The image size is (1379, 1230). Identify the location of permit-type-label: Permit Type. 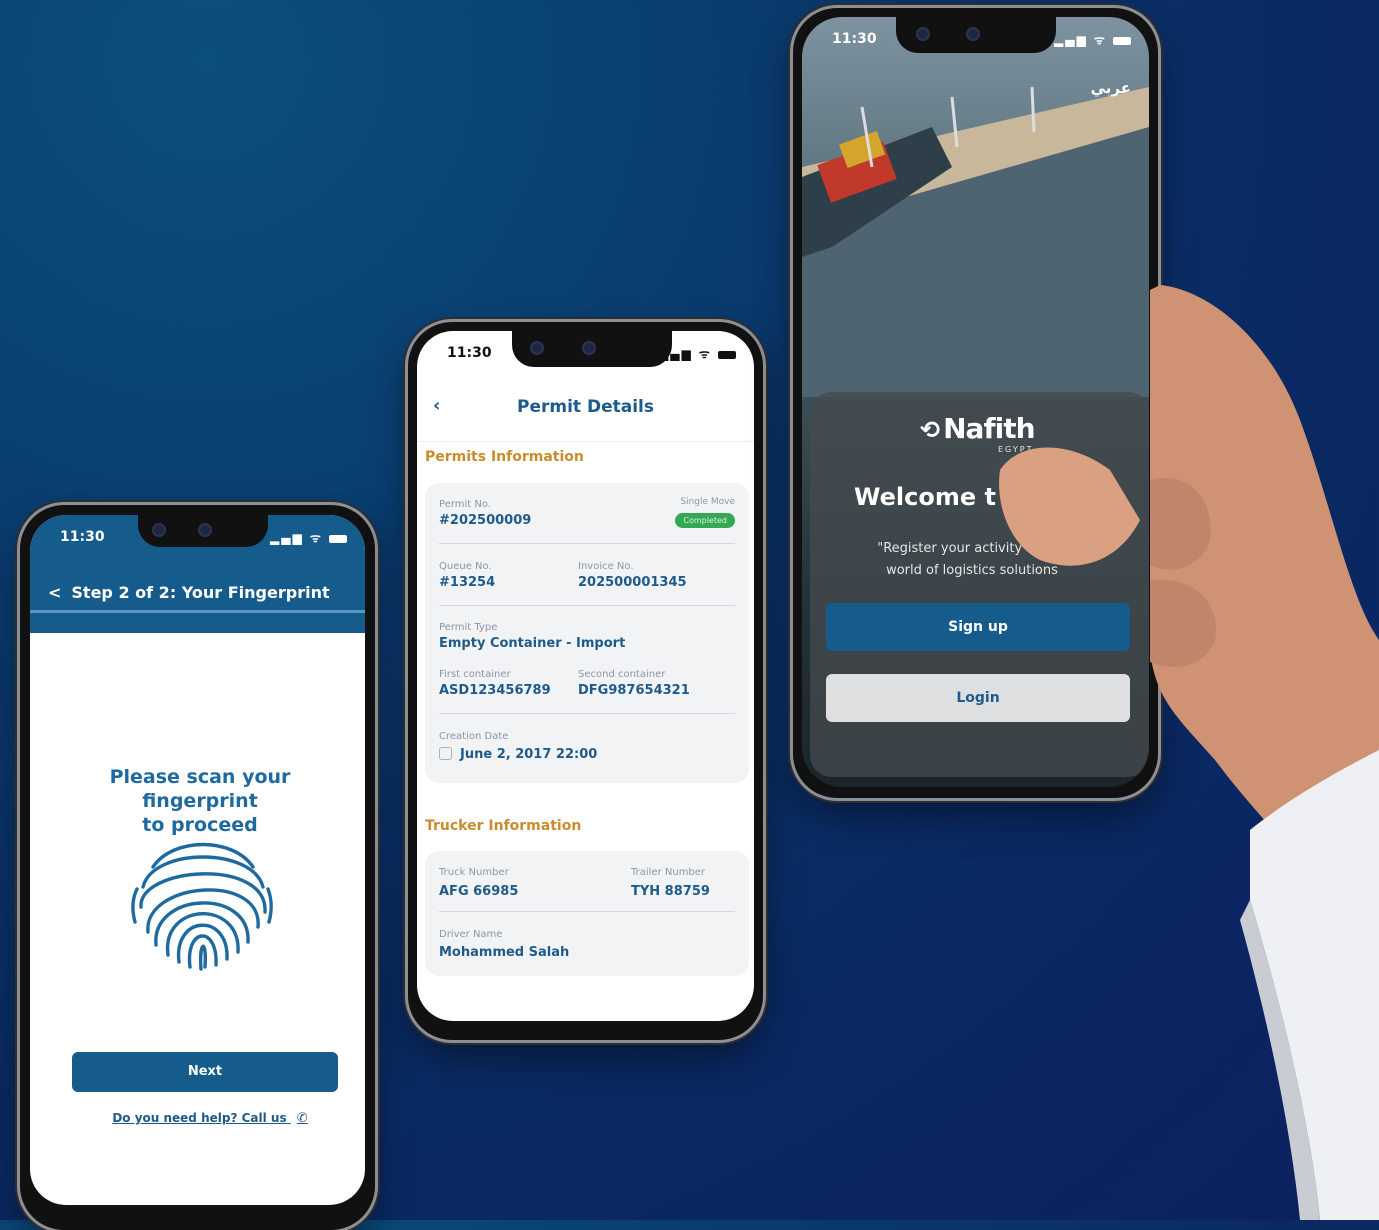
(468, 627).